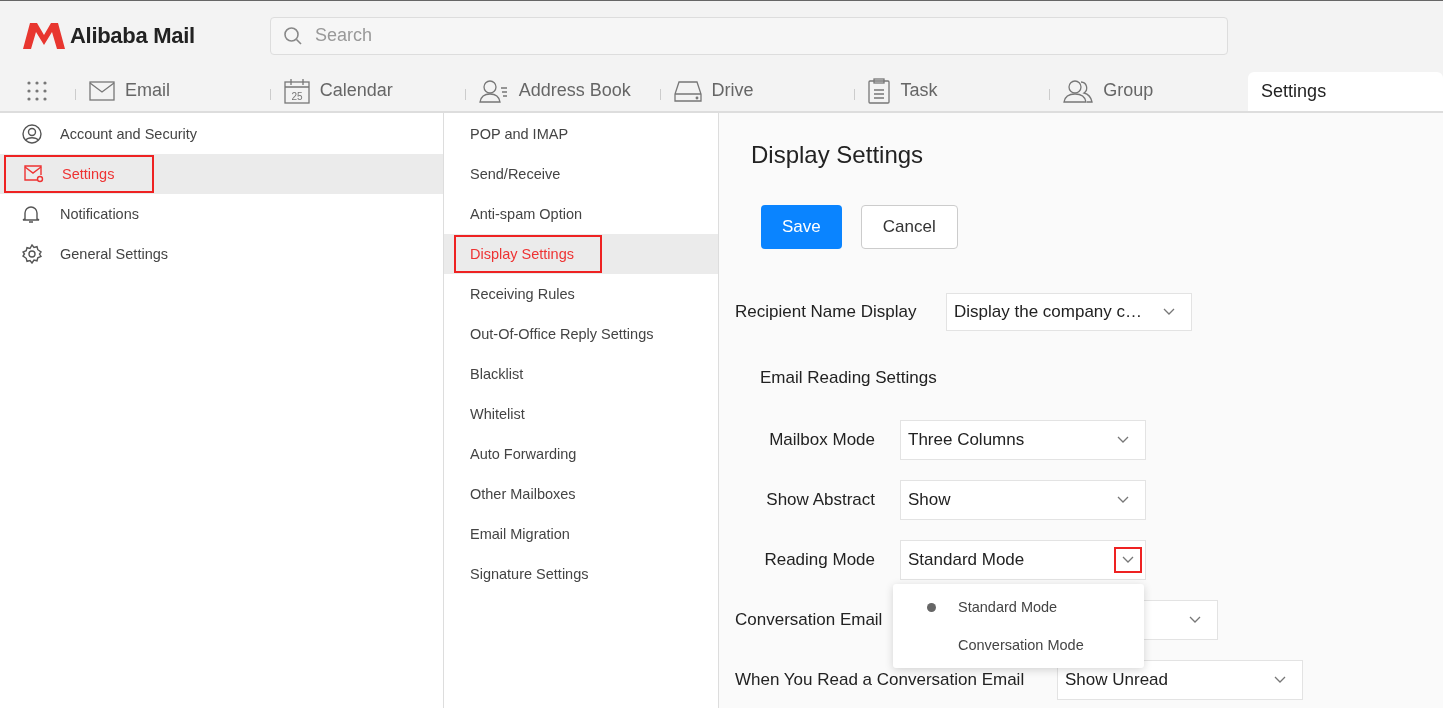 The height and width of the screenshot is (708, 1443). What do you see at coordinates (826, 312) in the screenshot?
I see `field-label: Recipient Name Display` at bounding box center [826, 312].